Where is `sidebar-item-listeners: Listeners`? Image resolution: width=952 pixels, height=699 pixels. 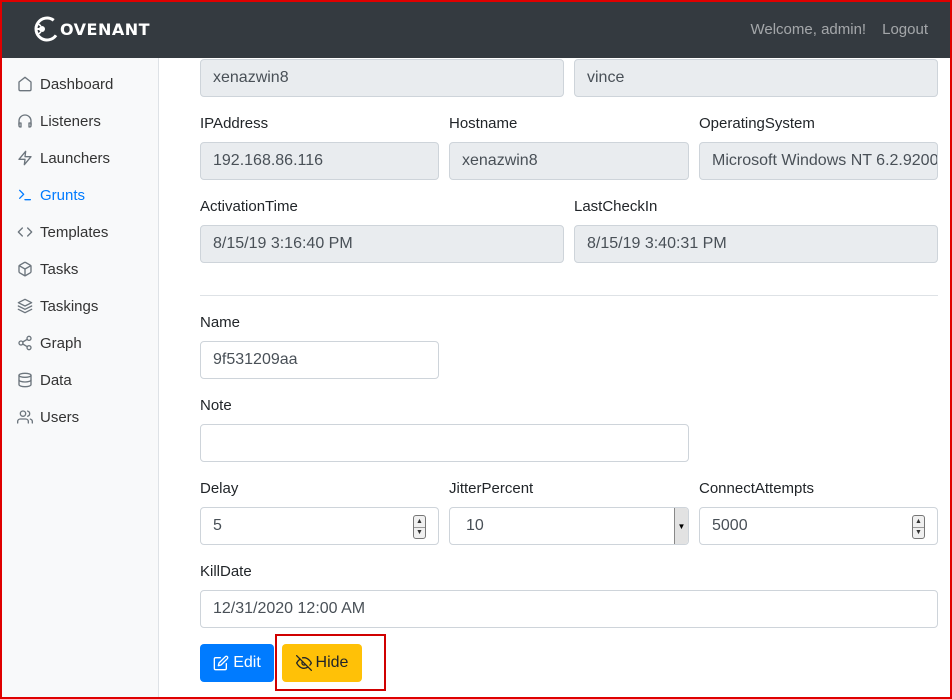 sidebar-item-listeners: Listeners is located at coordinates (58, 121).